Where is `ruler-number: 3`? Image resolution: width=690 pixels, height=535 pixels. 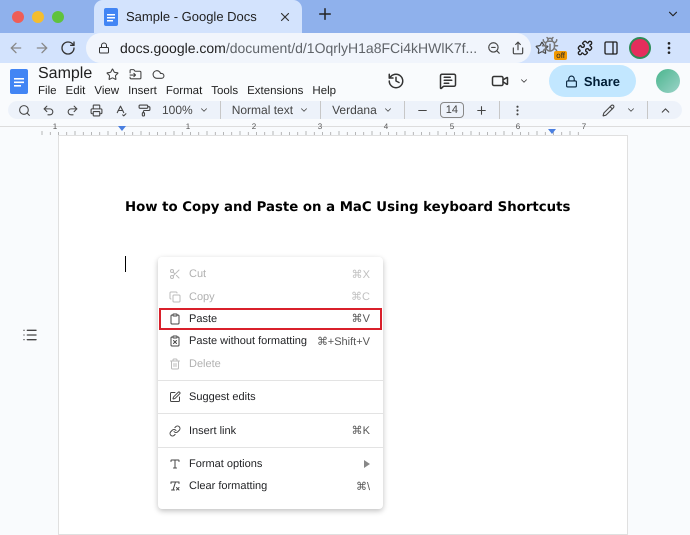
ruler-number: 3 is located at coordinates (320, 126).